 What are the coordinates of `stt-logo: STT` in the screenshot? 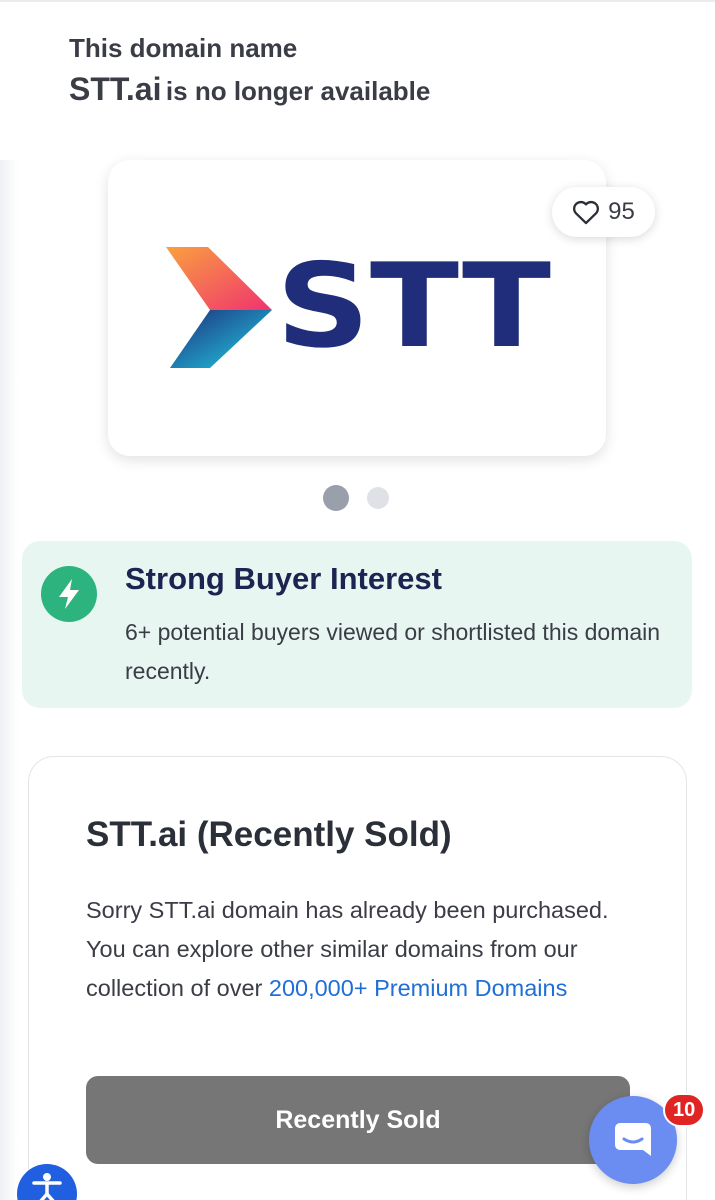 It's located at (358, 305).